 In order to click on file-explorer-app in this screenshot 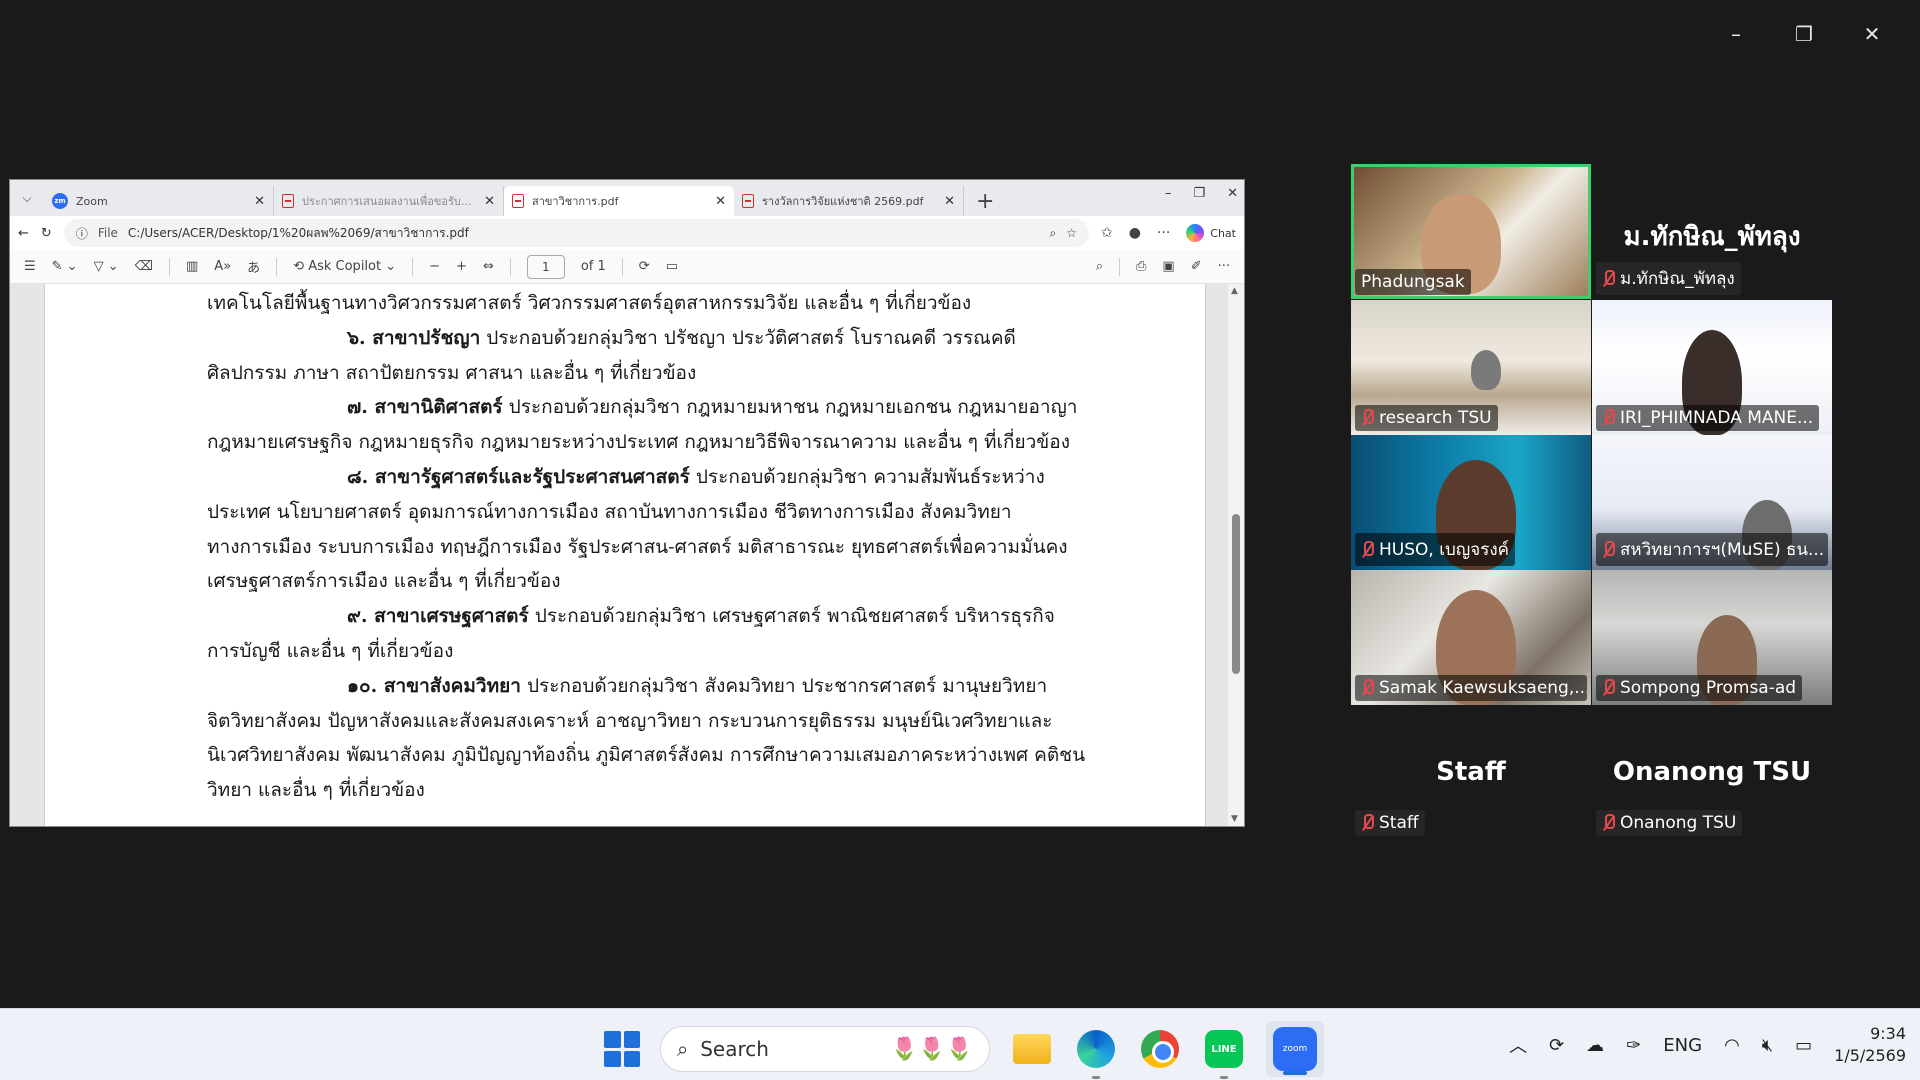, I will do `click(1032, 1049)`.